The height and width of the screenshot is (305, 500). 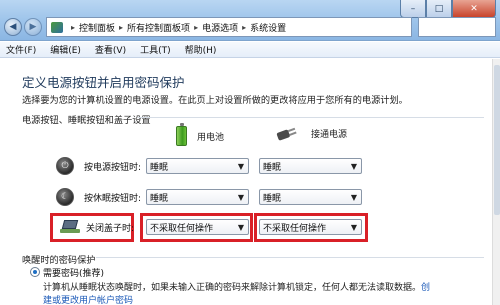 What do you see at coordinates (110, 228) in the screenshot?
I see `close-lid-label: 关闭盖子时:` at bounding box center [110, 228].